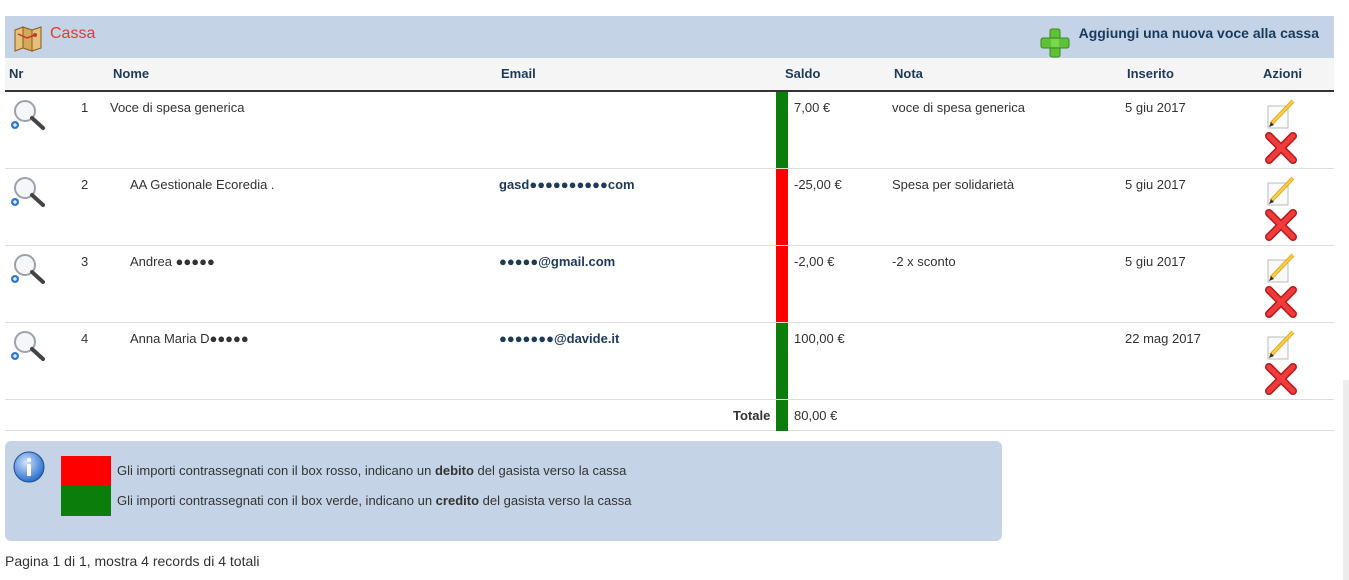 This screenshot has height=580, width=1349. I want to click on info-icon, so click(29, 467).